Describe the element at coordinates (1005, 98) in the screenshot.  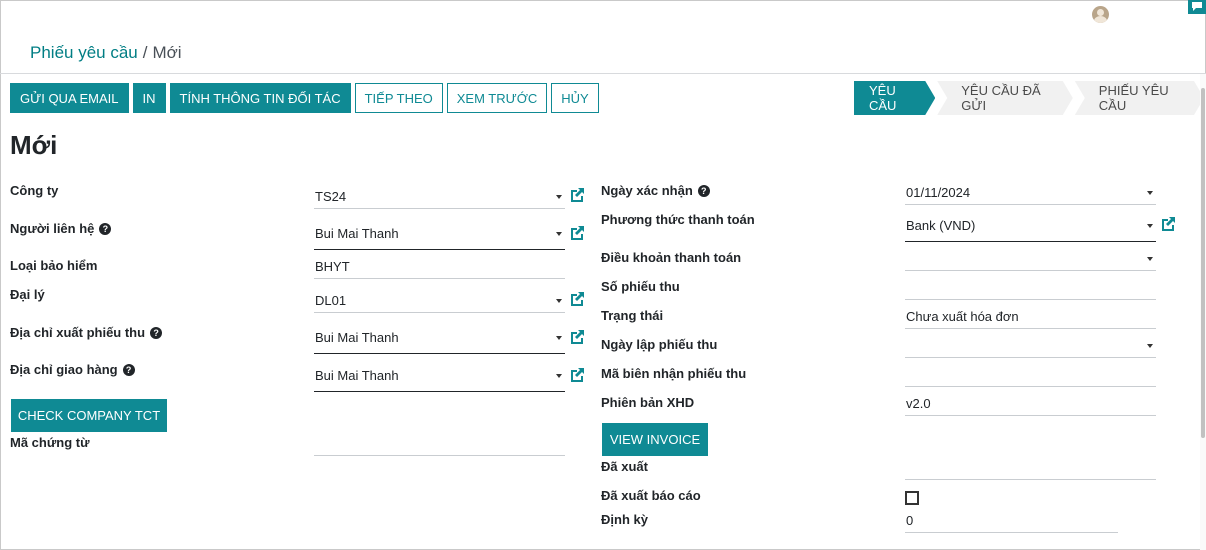
I see `stage-request-sent: YÊU CẦU ĐÃ GỬI` at that location.